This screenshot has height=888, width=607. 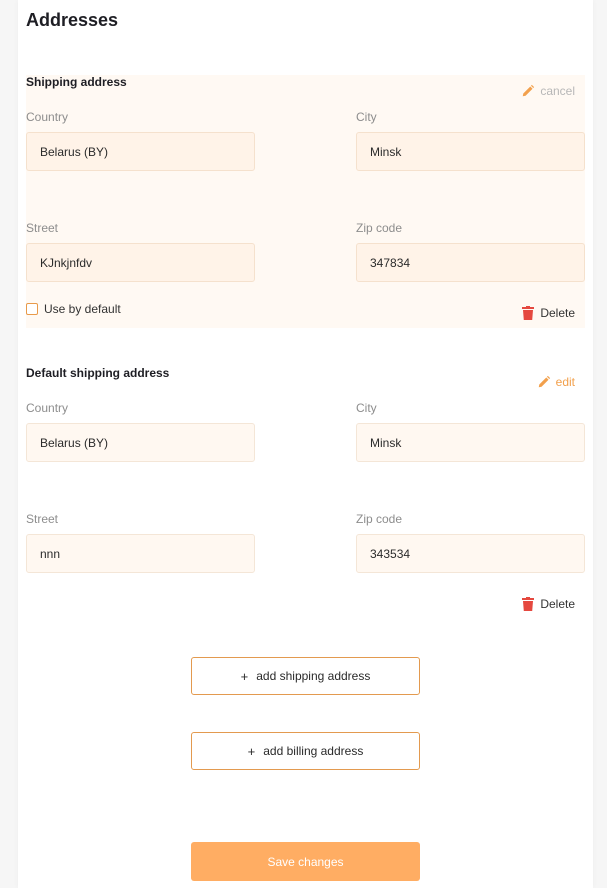 What do you see at coordinates (72, 20) in the screenshot?
I see `page-title: Addresses` at bounding box center [72, 20].